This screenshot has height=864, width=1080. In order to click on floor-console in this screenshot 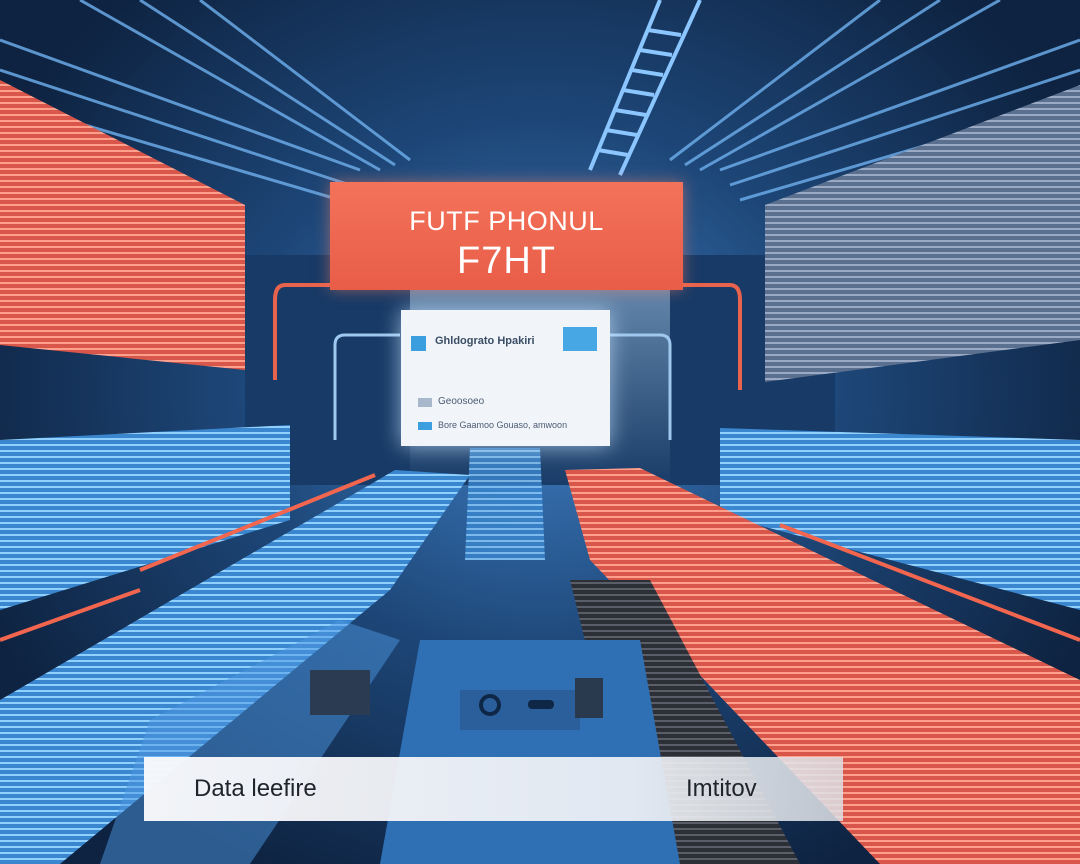, I will do `click(495, 752)`.